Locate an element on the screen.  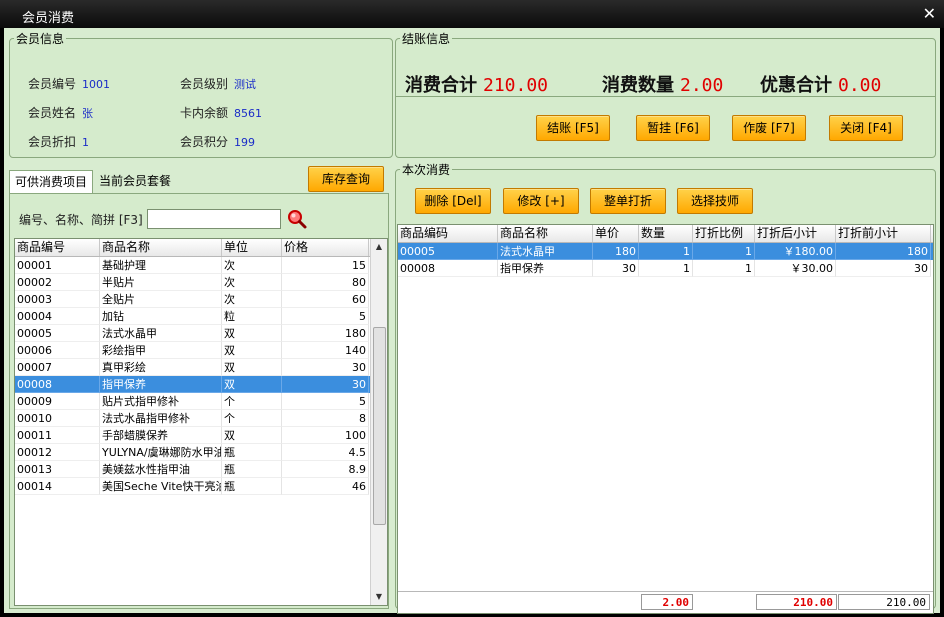
tab-member-packages: 当前会员套餐 is located at coordinates (135, 181).